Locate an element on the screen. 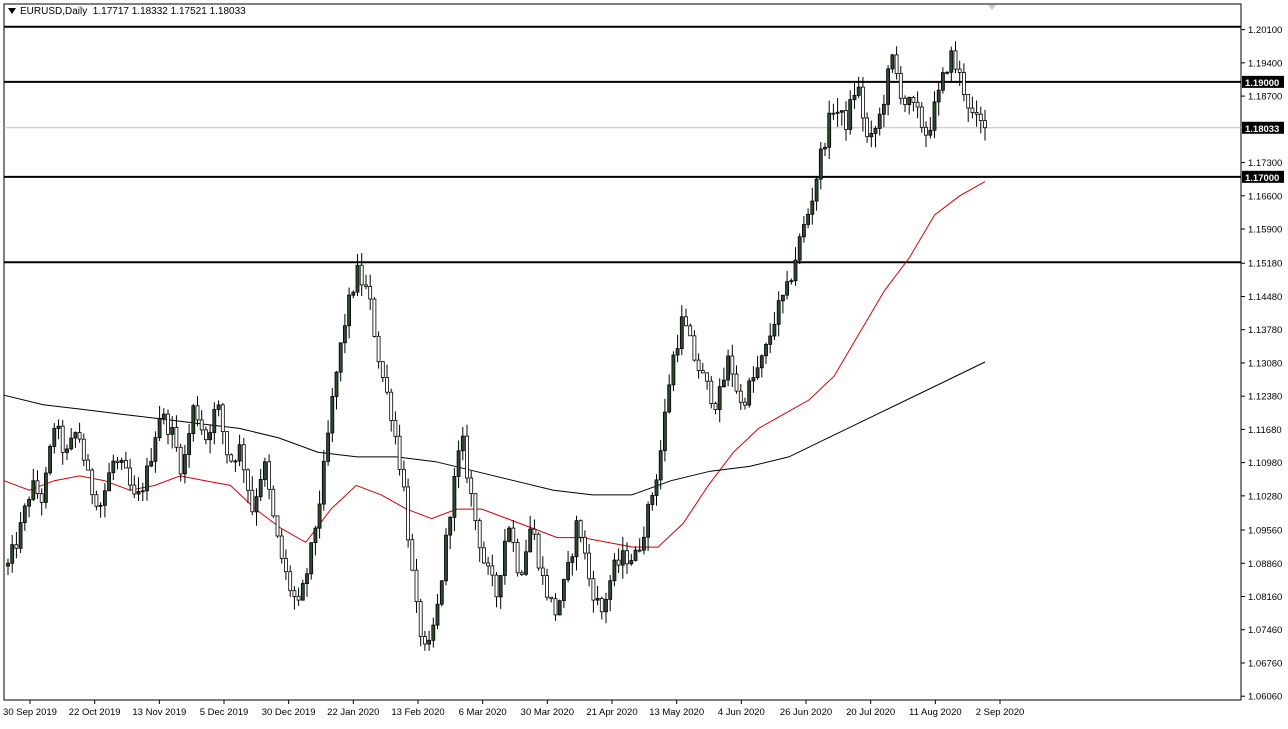 This screenshot has height=729, width=1288. y-tick-label: 1.13080 is located at coordinates (1265, 363).